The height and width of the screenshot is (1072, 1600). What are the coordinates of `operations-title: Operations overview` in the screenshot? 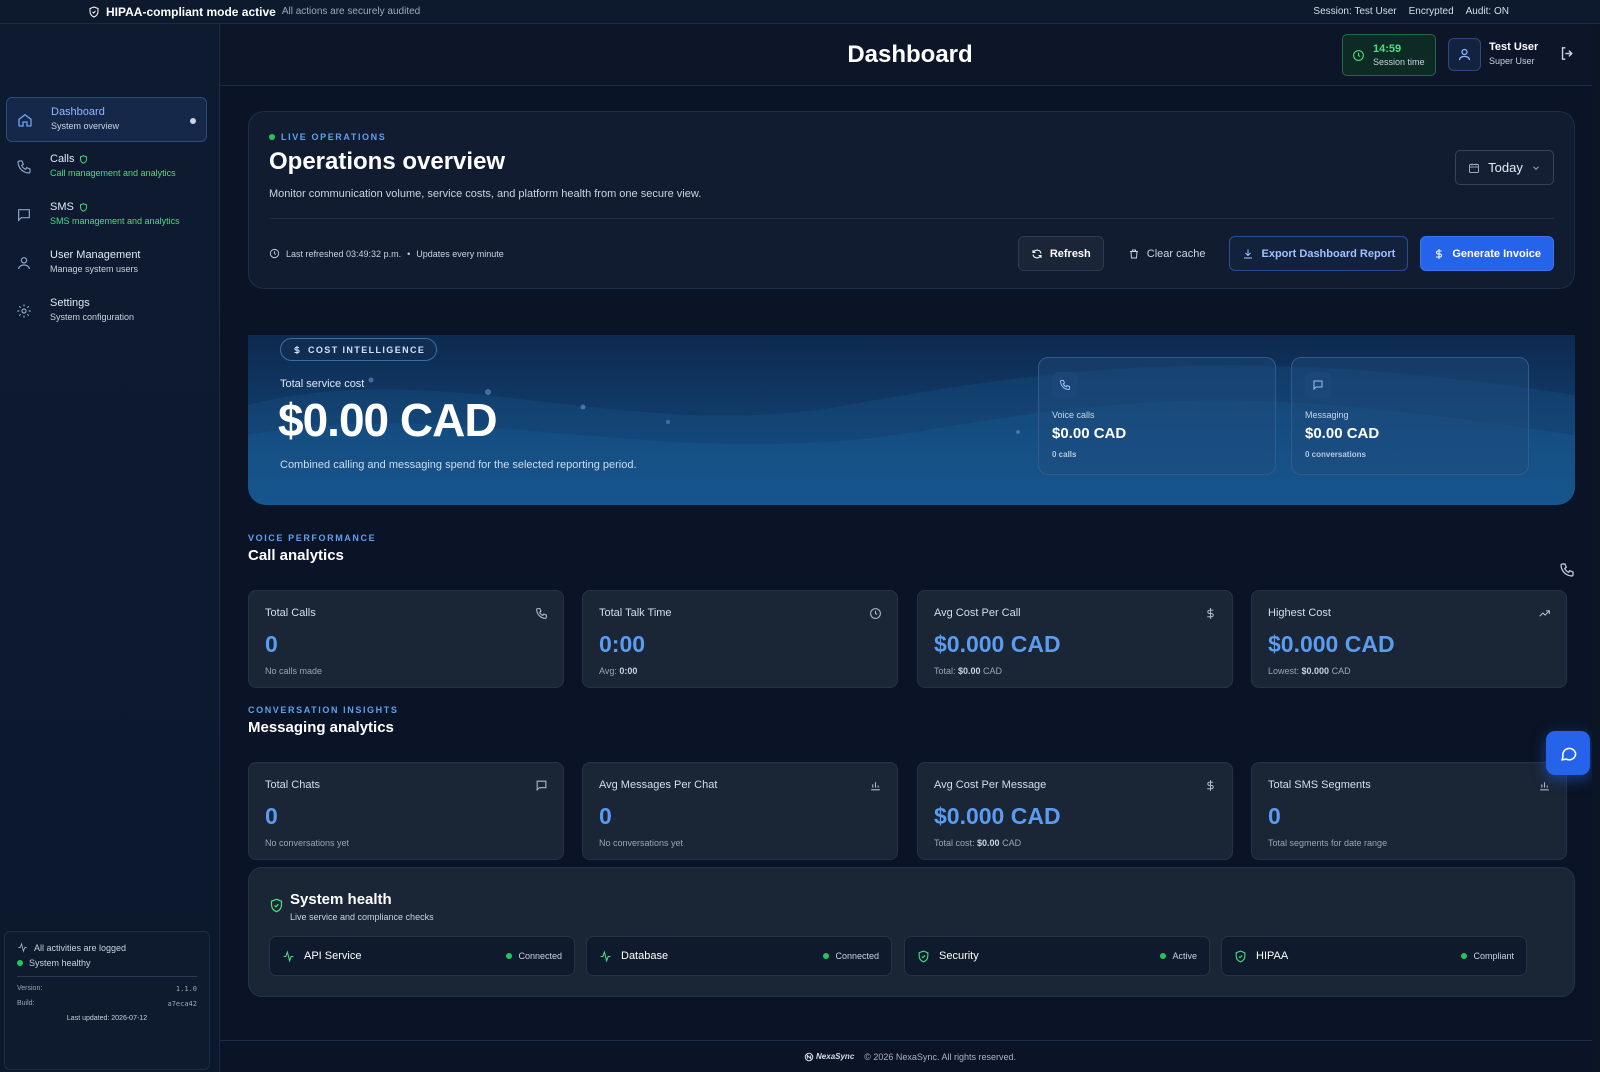 It's located at (387, 161).